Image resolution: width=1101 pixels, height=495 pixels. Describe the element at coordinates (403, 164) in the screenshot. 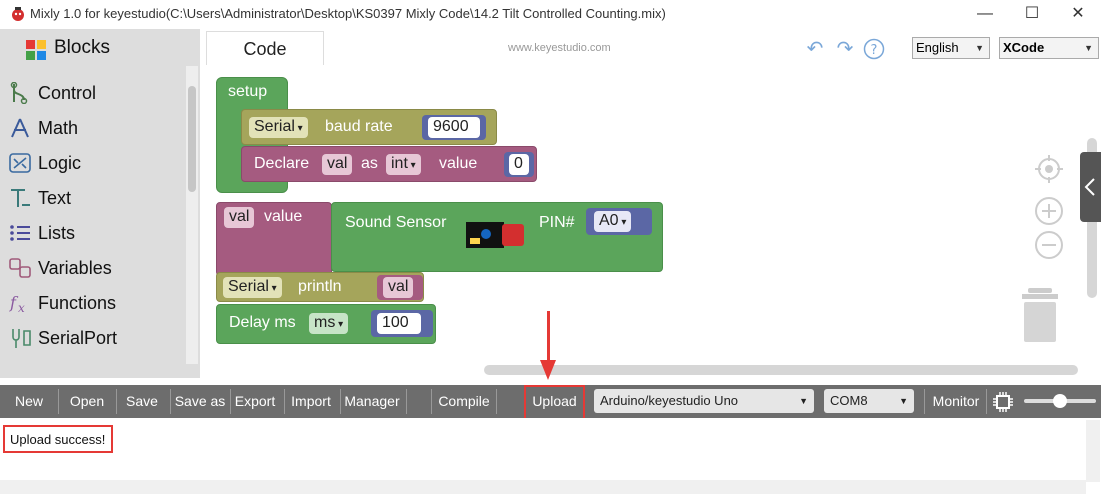

I see `type-dropdown: int` at that location.